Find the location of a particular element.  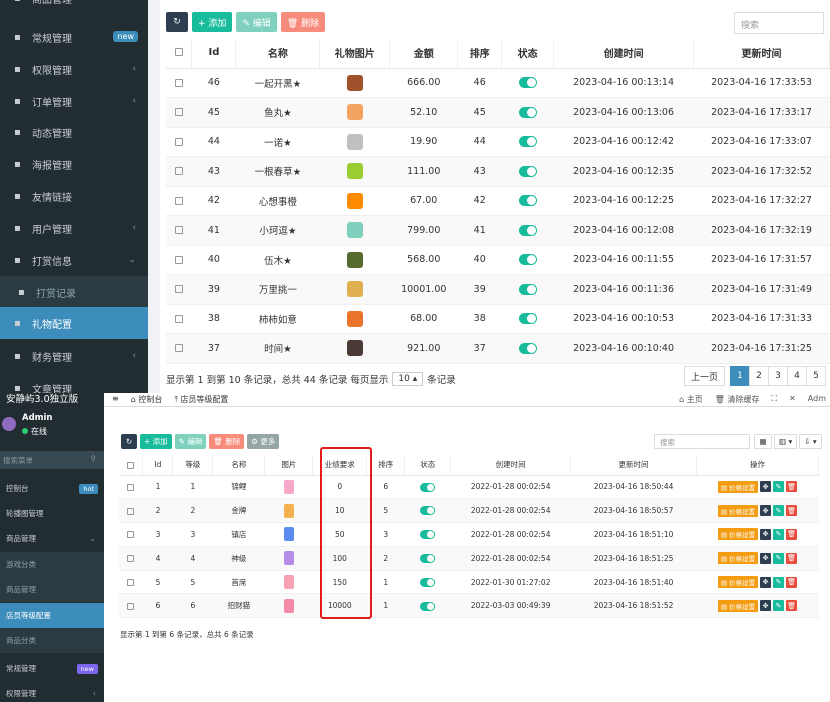

clear-cache-button: 🗑 清除缓存 is located at coordinates (737, 399).